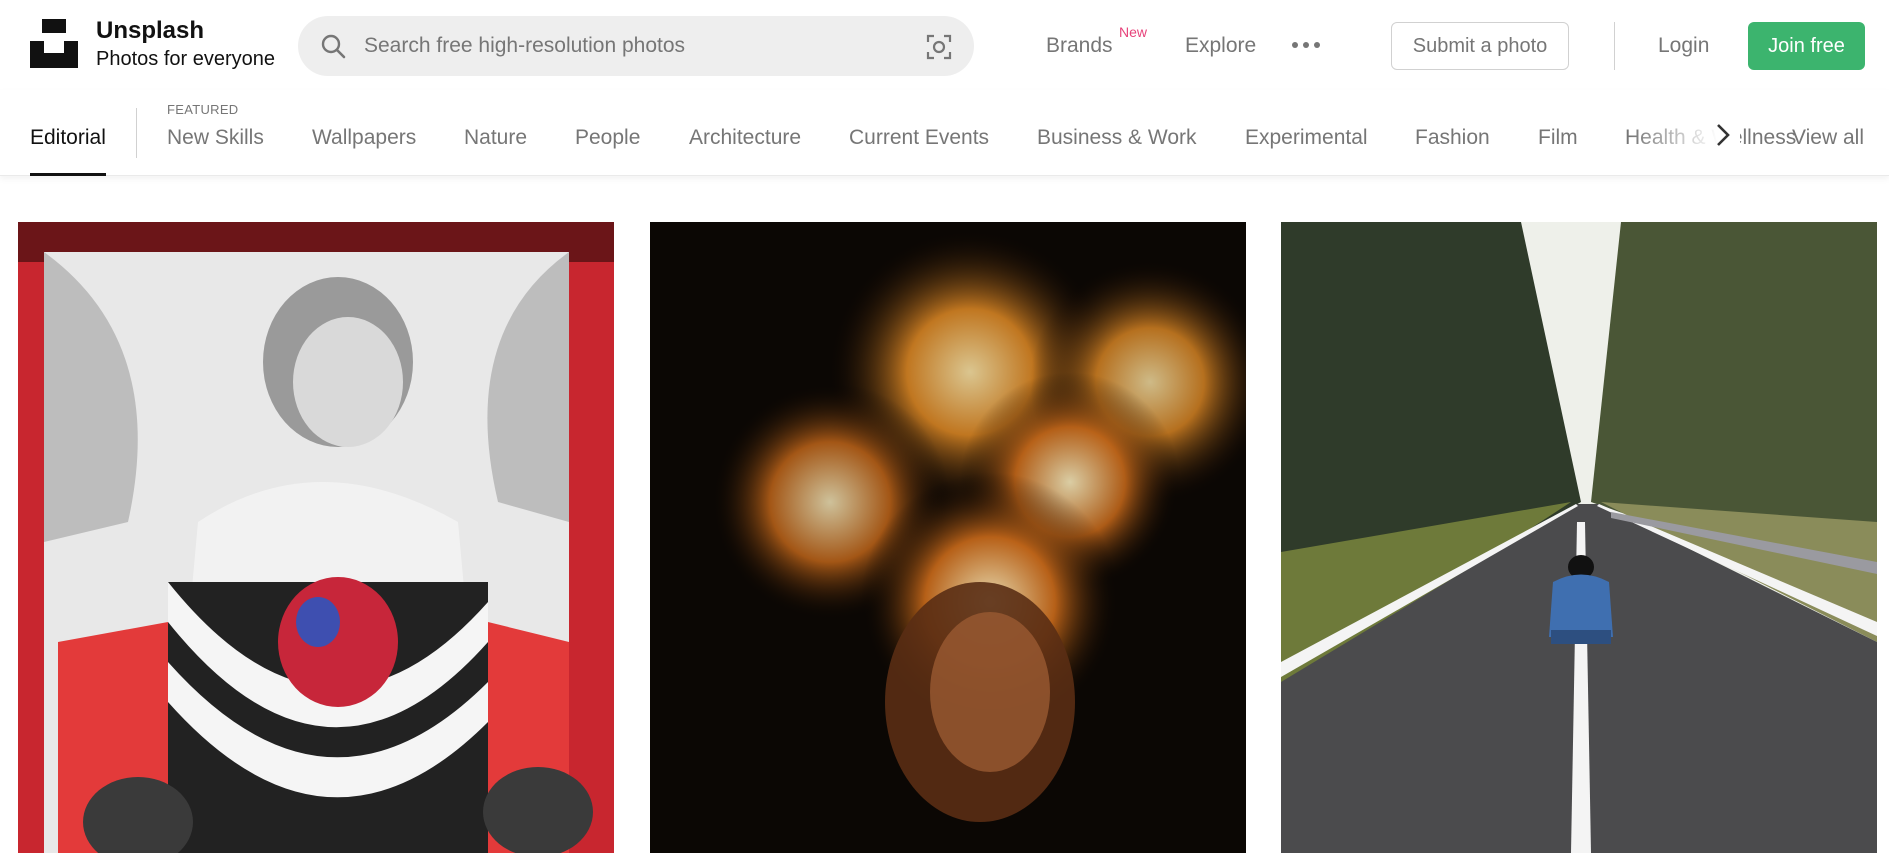  I want to click on brand-name: Unsplash, so click(150, 30).